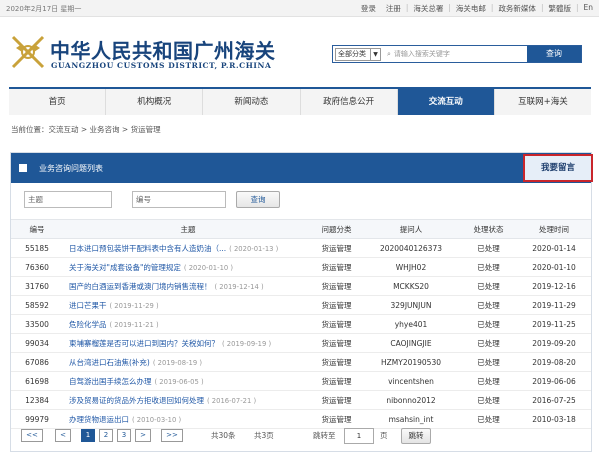 Image resolution: width=599 pixels, height=456 pixels. I want to click on list-icon, so click(23, 168).